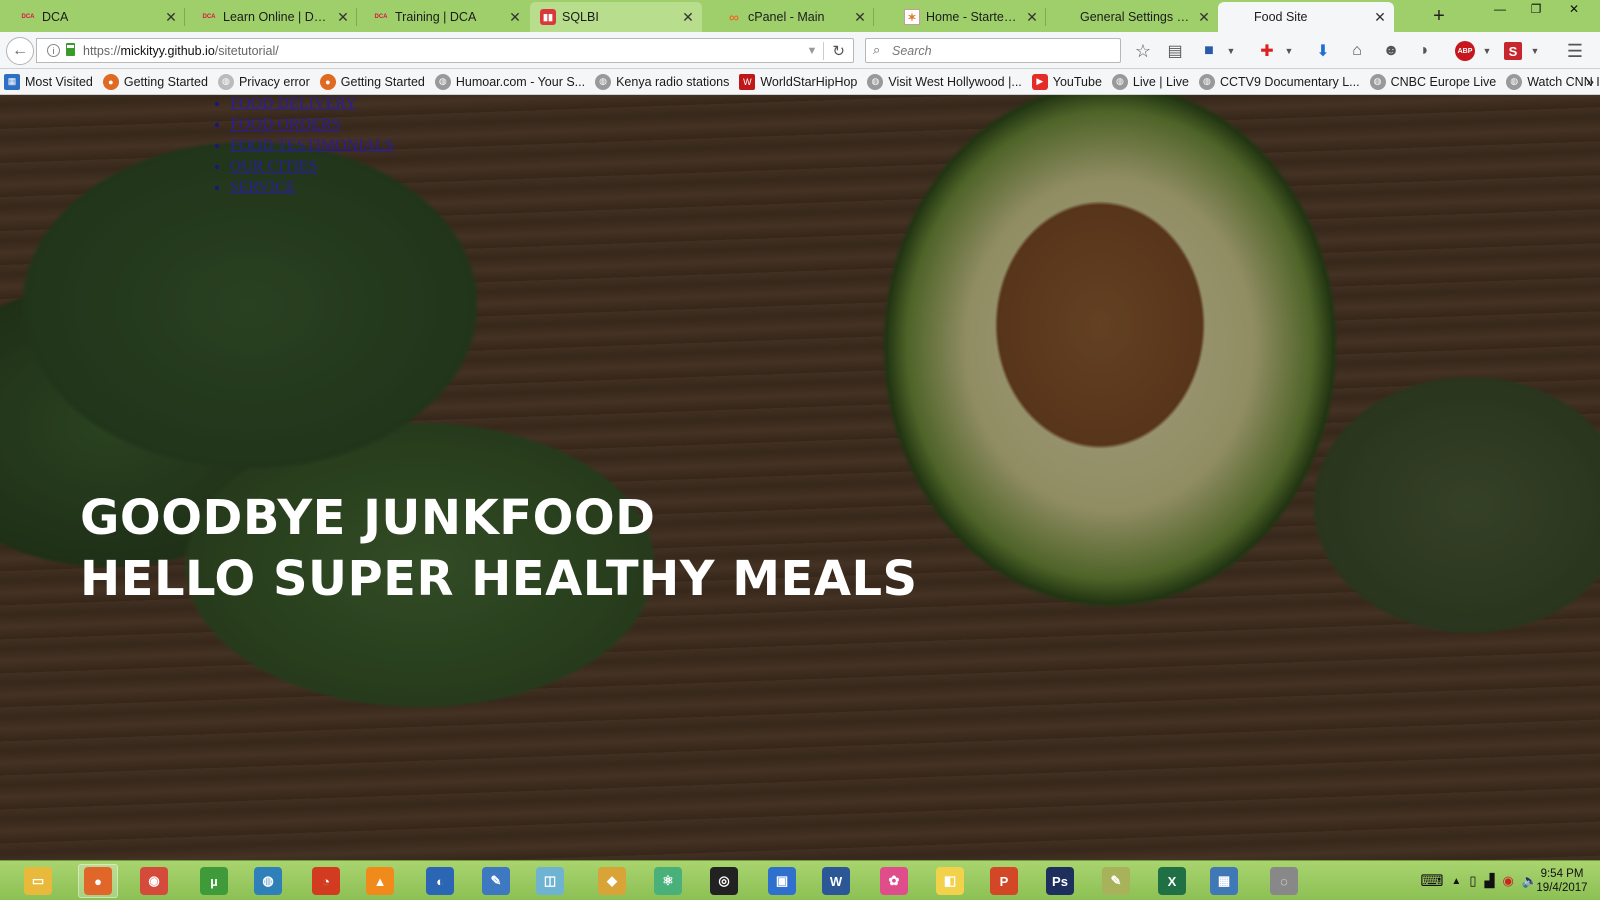 The width and height of the screenshot is (1600, 900). Describe the element at coordinates (1562, 881) in the screenshot. I see `system-clock: 9:54 PM 19/4/2017` at that location.